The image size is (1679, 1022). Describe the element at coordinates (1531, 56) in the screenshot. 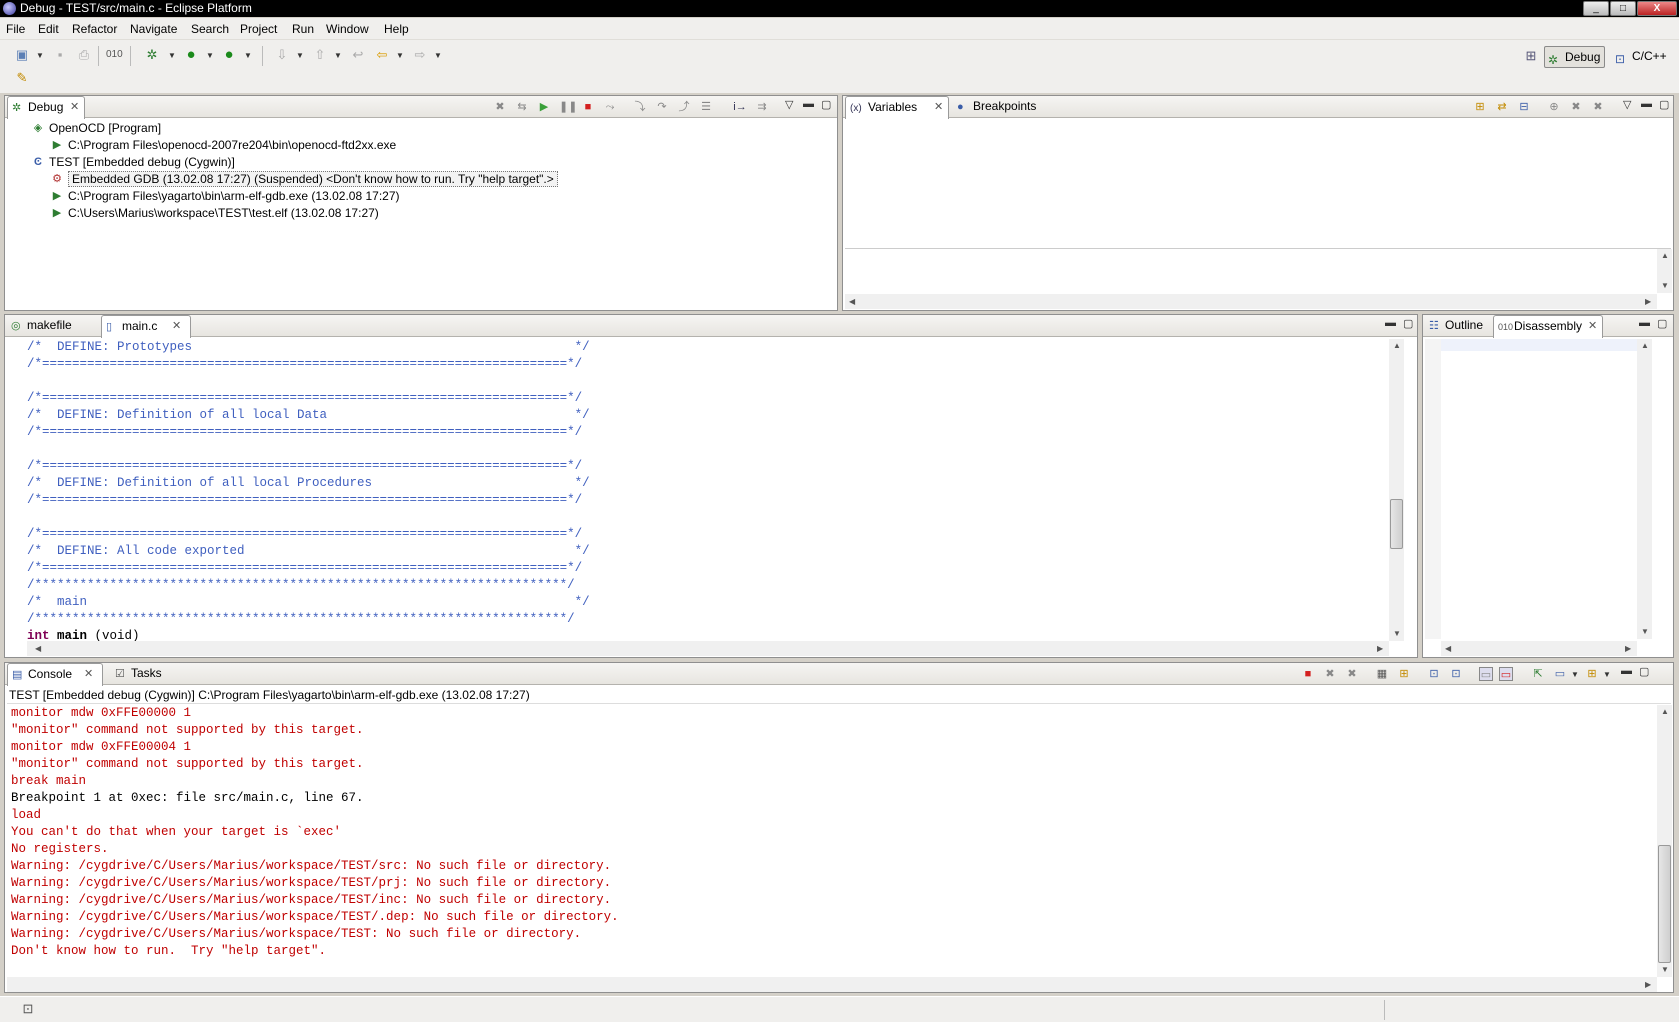

I see `open-perspective-icon: ⊞` at that location.